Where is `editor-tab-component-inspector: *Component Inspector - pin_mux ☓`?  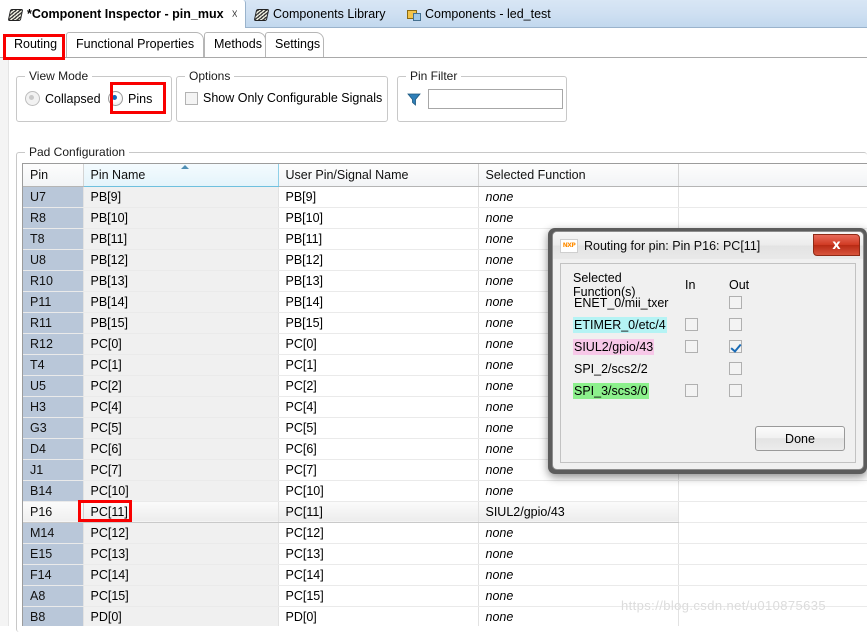 editor-tab-component-inspector: *Component Inspector - pin_mux ☓ is located at coordinates (123, 14).